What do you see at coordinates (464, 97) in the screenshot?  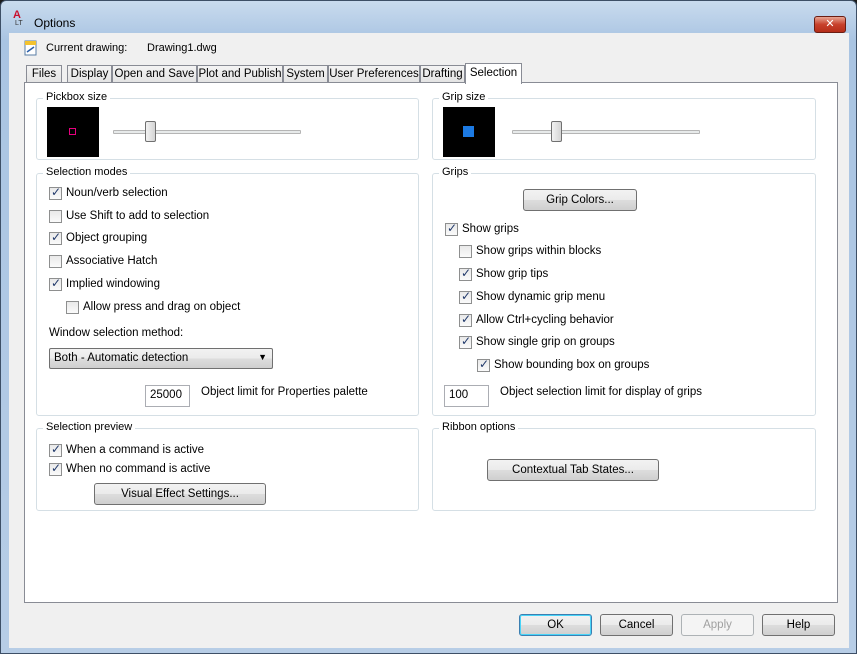 I see `grip-size-title: Grip size` at bounding box center [464, 97].